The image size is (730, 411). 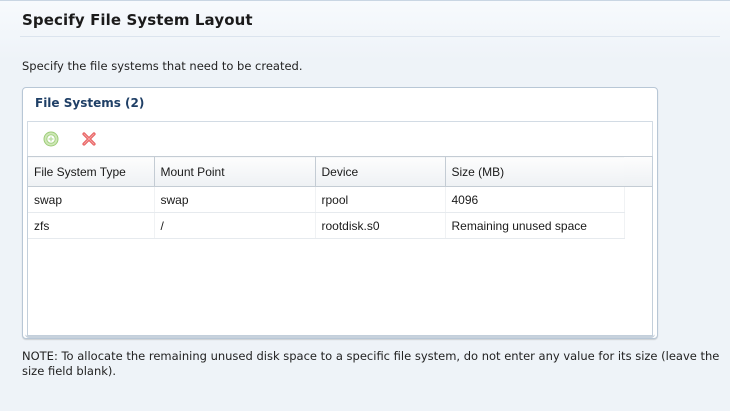 I want to click on column-header-device: Device, so click(x=380, y=171).